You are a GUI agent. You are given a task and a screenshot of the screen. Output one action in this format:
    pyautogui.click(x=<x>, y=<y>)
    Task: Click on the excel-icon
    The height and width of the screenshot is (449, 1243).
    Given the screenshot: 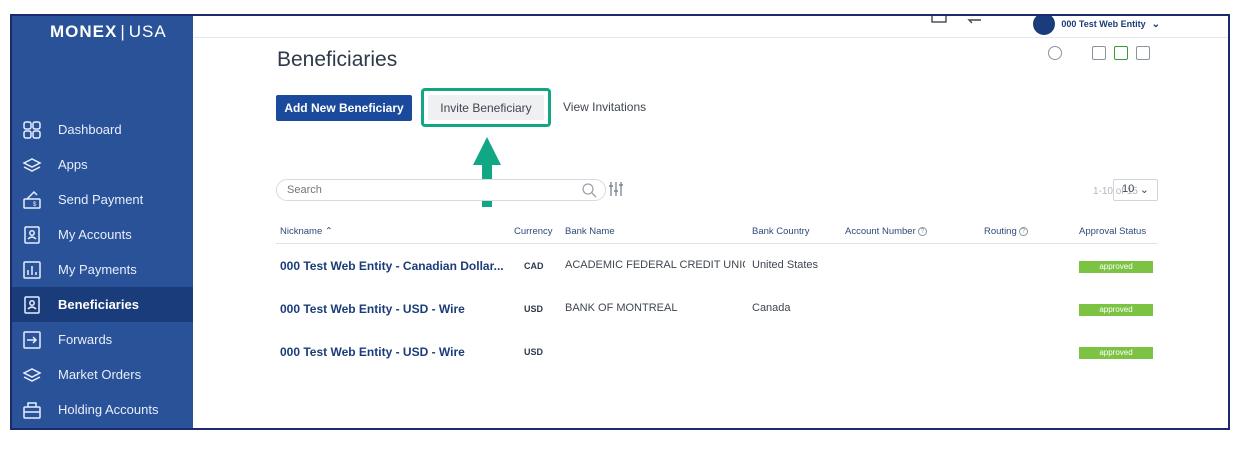 What is the action you would take?
    pyautogui.click(x=1121, y=53)
    